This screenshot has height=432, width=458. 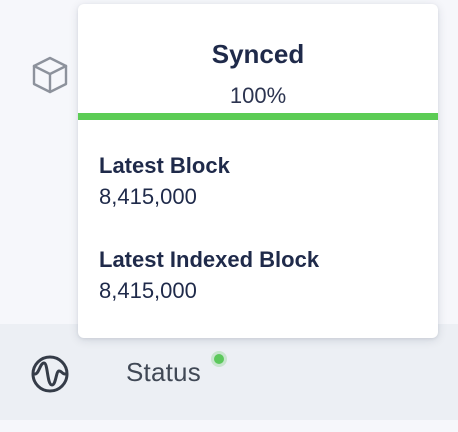 What do you see at coordinates (219, 359) in the screenshot?
I see `status-indicator-dot` at bounding box center [219, 359].